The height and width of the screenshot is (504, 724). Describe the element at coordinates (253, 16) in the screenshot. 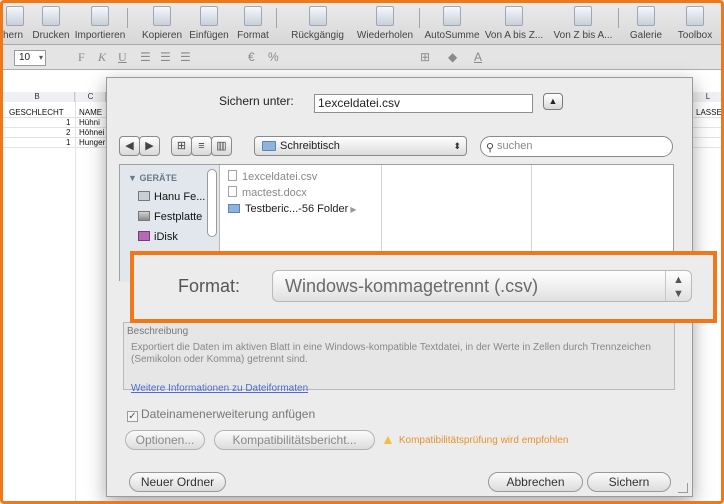

I see `brush-icon` at that location.